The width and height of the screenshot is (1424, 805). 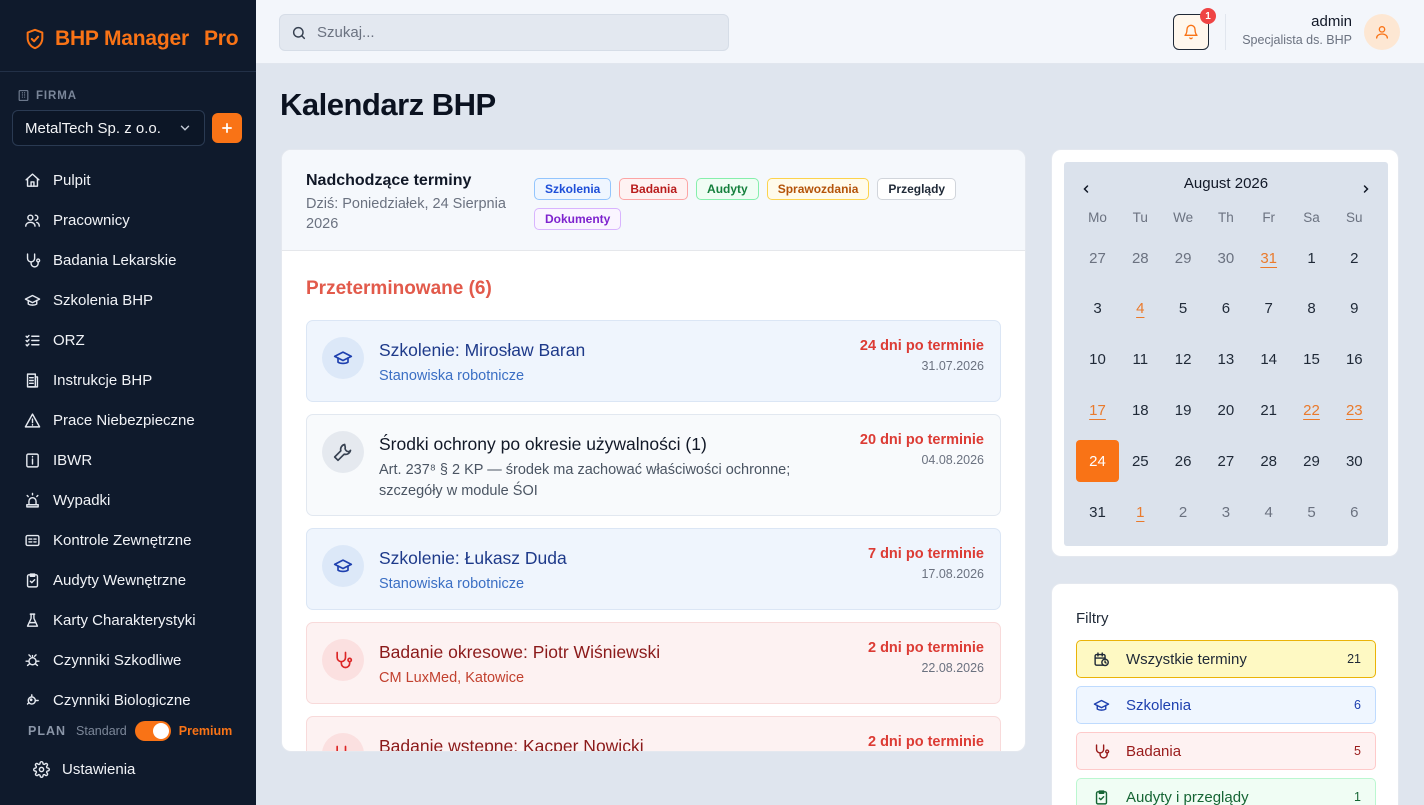 I want to click on settings-link: Ustawienia, so click(x=84, y=769).